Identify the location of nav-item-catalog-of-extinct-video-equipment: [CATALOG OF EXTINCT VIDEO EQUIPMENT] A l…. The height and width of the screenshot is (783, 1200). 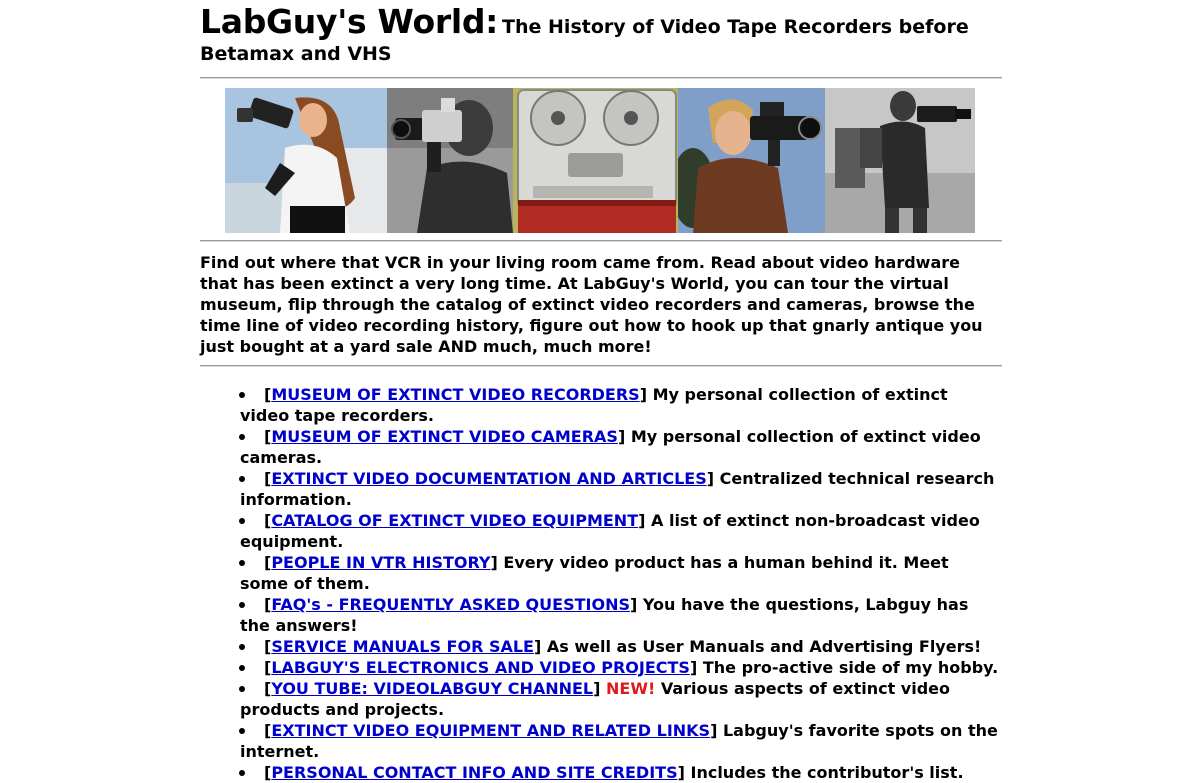
(609, 531).